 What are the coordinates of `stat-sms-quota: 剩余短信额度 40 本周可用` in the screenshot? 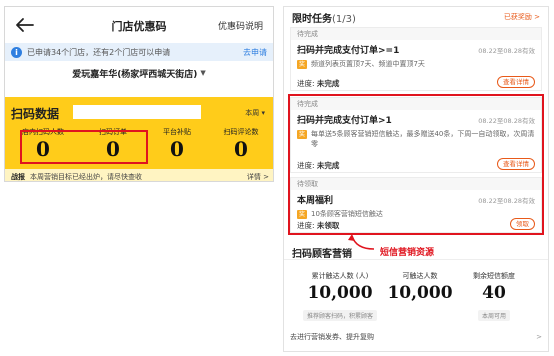 It's located at (494, 296).